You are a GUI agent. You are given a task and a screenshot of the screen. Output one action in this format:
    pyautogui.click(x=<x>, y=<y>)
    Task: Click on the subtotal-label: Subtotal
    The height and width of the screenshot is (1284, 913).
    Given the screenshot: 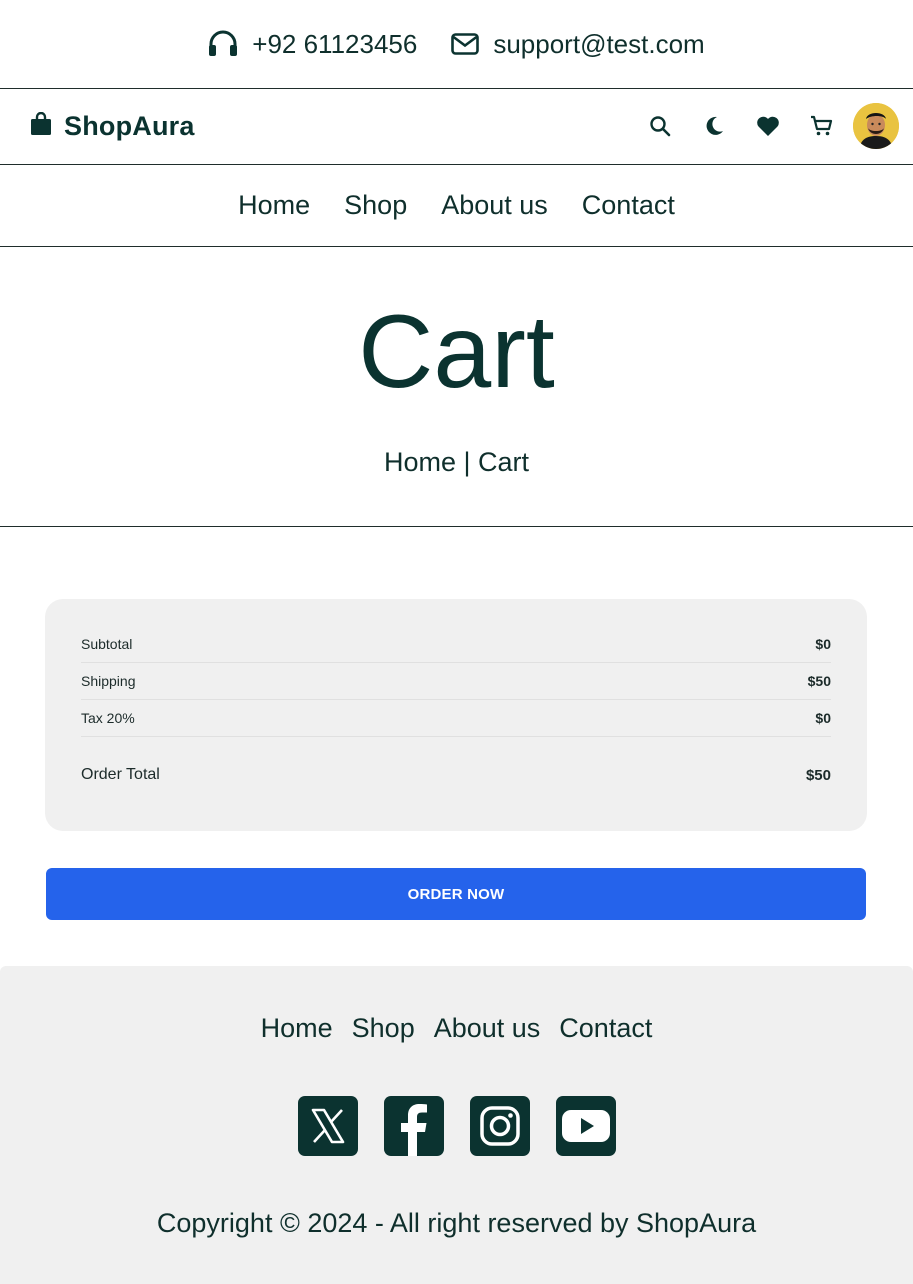 What is the action you would take?
    pyautogui.click(x=107, y=644)
    